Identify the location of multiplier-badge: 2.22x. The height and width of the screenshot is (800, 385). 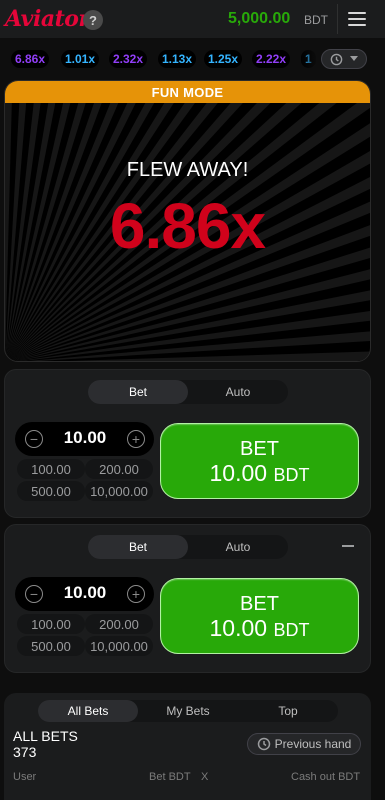
(271, 59).